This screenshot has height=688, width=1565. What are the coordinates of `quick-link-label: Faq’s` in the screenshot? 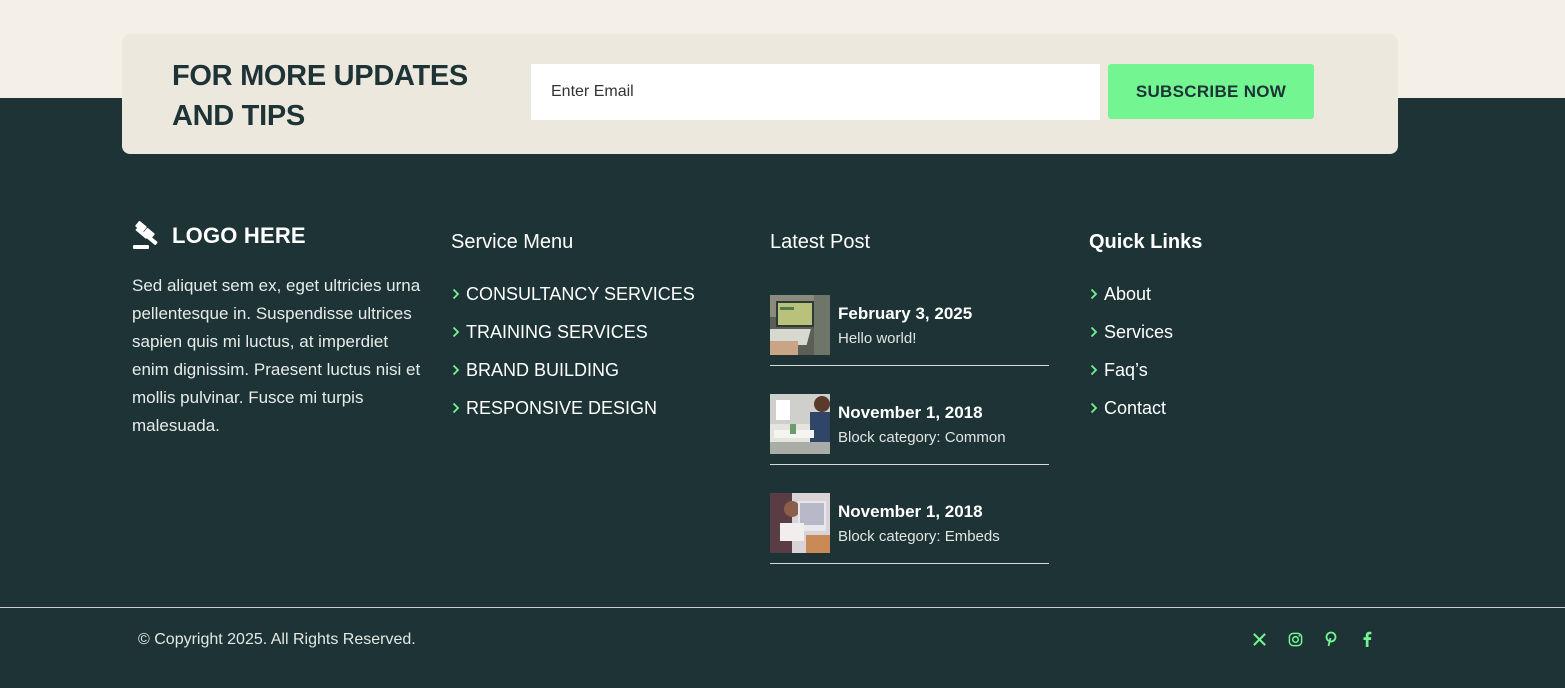 It's located at (1126, 369).